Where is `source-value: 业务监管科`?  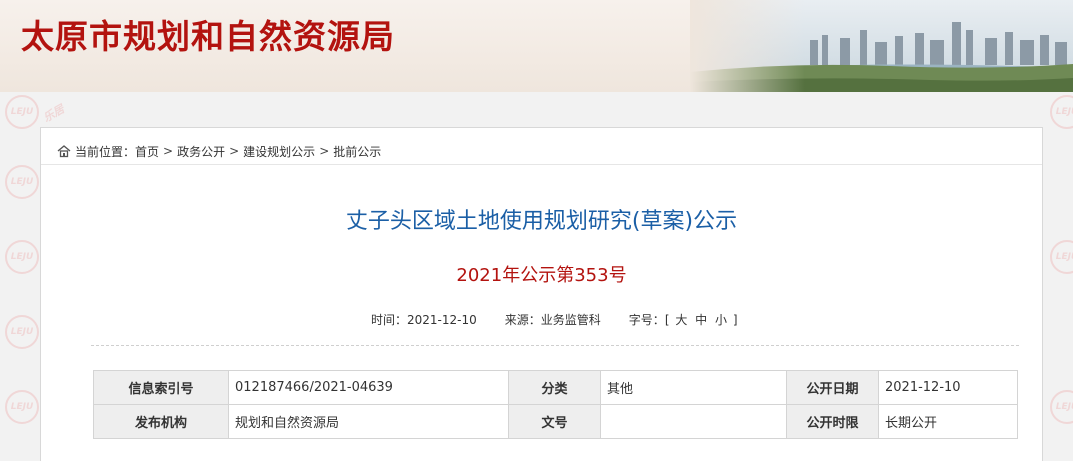
source-value: 业务监管科 is located at coordinates (570, 320).